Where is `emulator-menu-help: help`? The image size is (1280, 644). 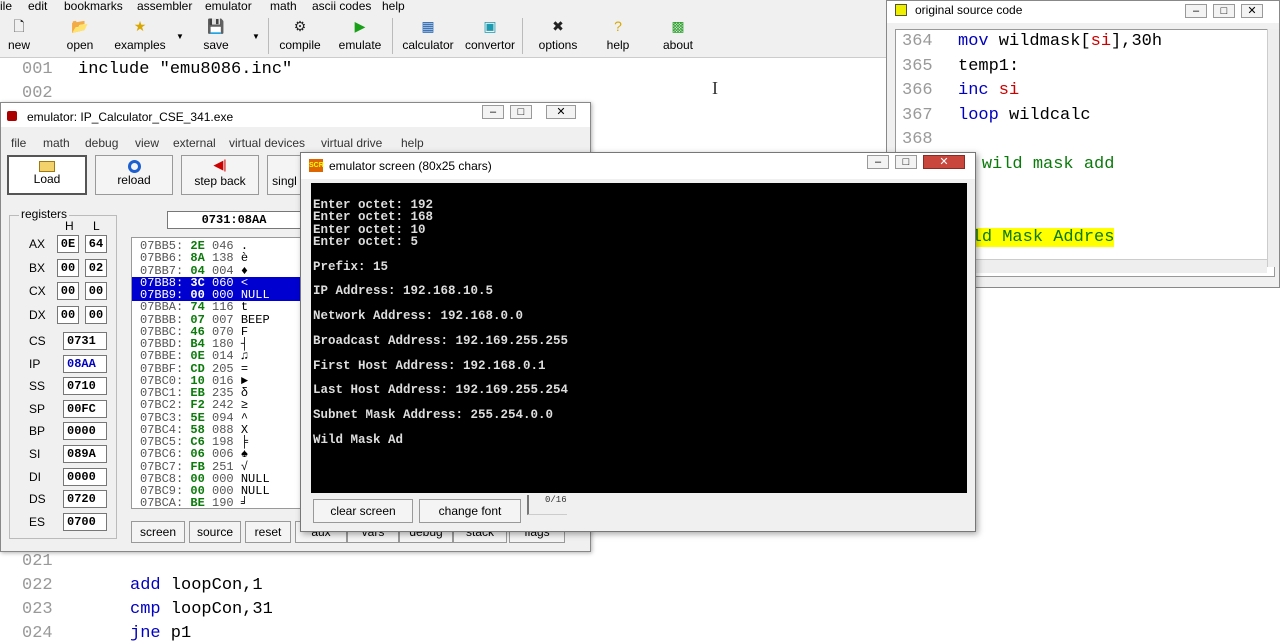 emulator-menu-help: help is located at coordinates (412, 143).